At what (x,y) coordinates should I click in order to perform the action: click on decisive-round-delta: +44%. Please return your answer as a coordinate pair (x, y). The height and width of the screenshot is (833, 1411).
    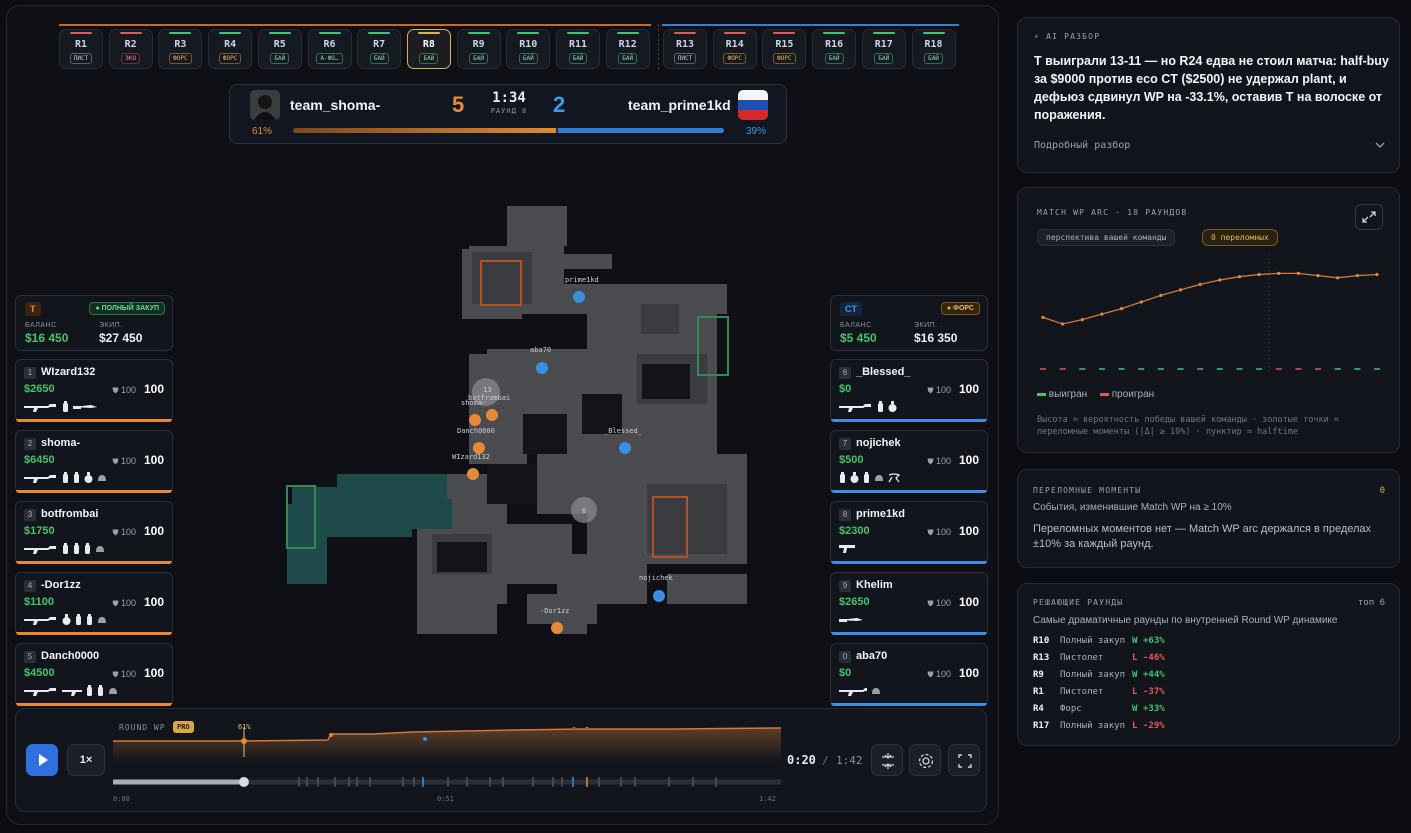
    Looking at the image, I should click on (1154, 675).